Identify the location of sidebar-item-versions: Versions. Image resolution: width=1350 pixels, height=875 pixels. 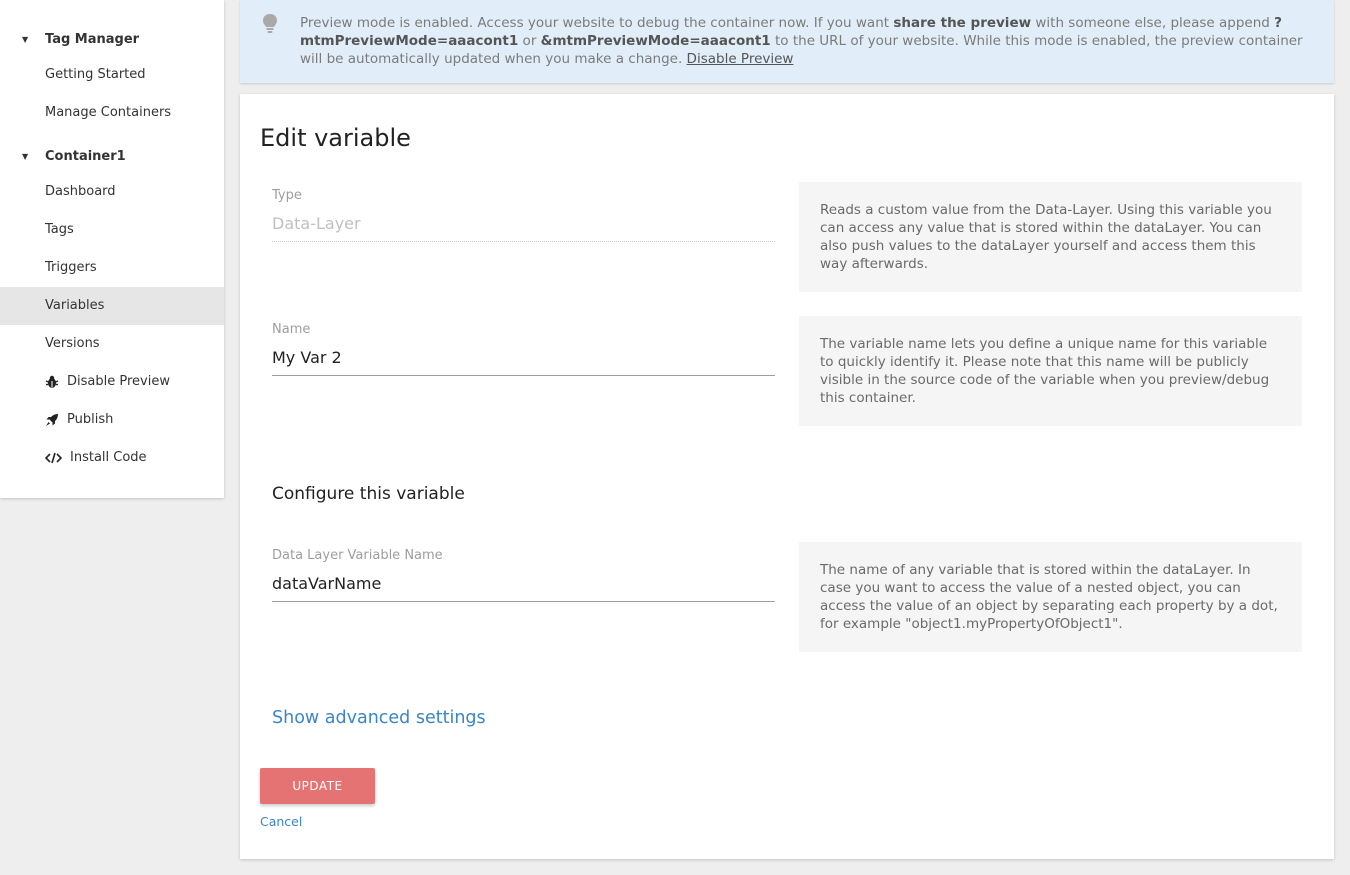
(112, 344).